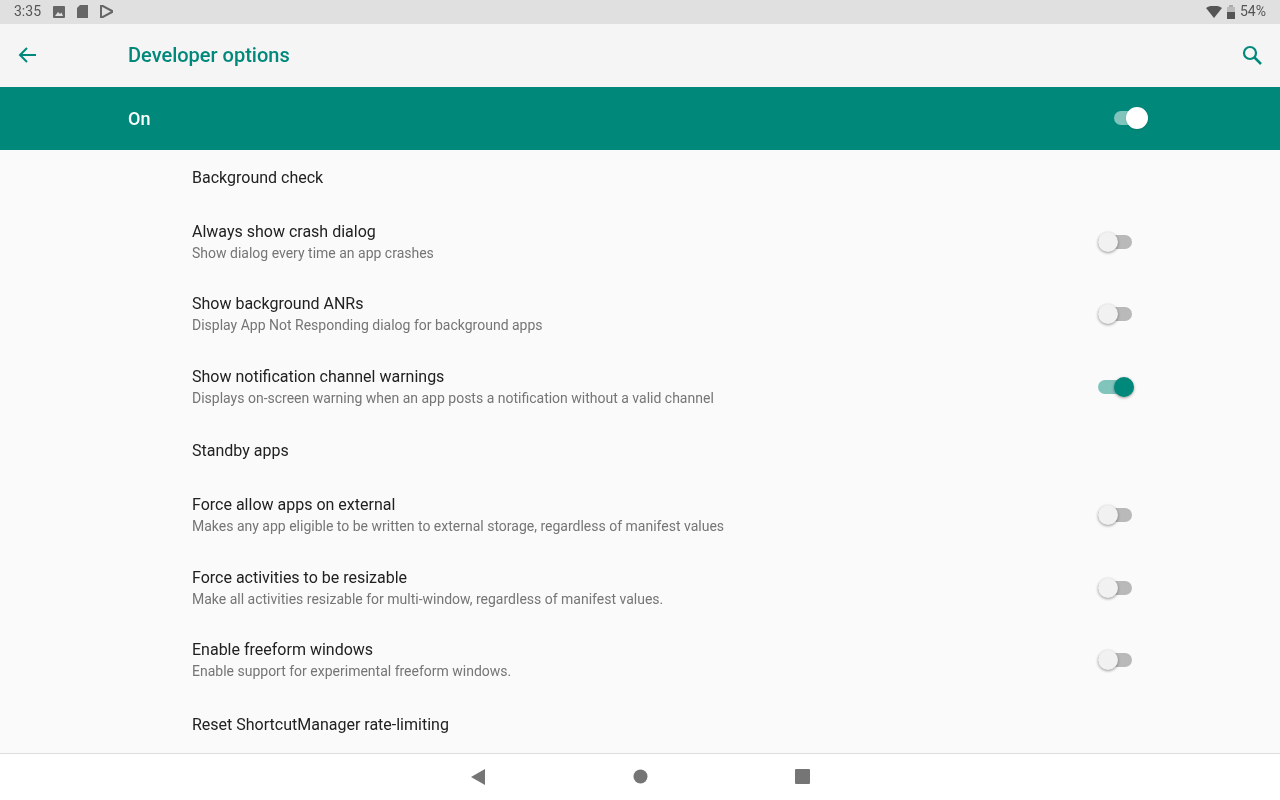 This screenshot has width=1280, height=800. What do you see at coordinates (300, 577) in the screenshot?
I see `setting-title: Force activities to be resizable` at bounding box center [300, 577].